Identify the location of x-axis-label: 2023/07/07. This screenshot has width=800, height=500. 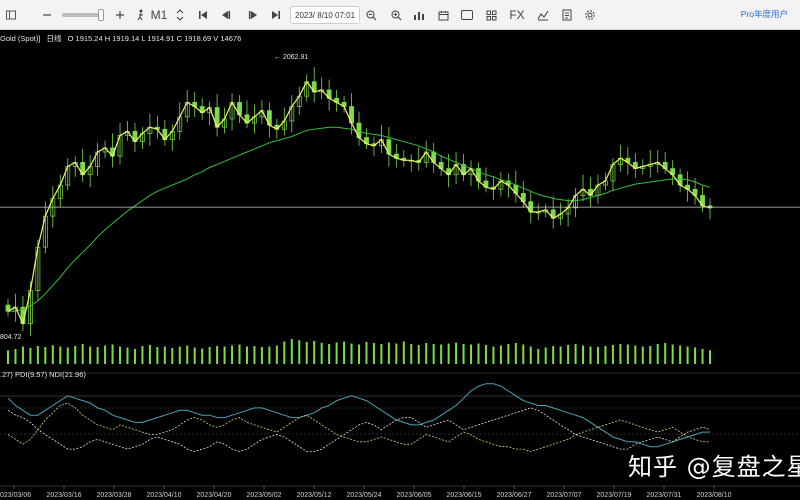
(563, 495).